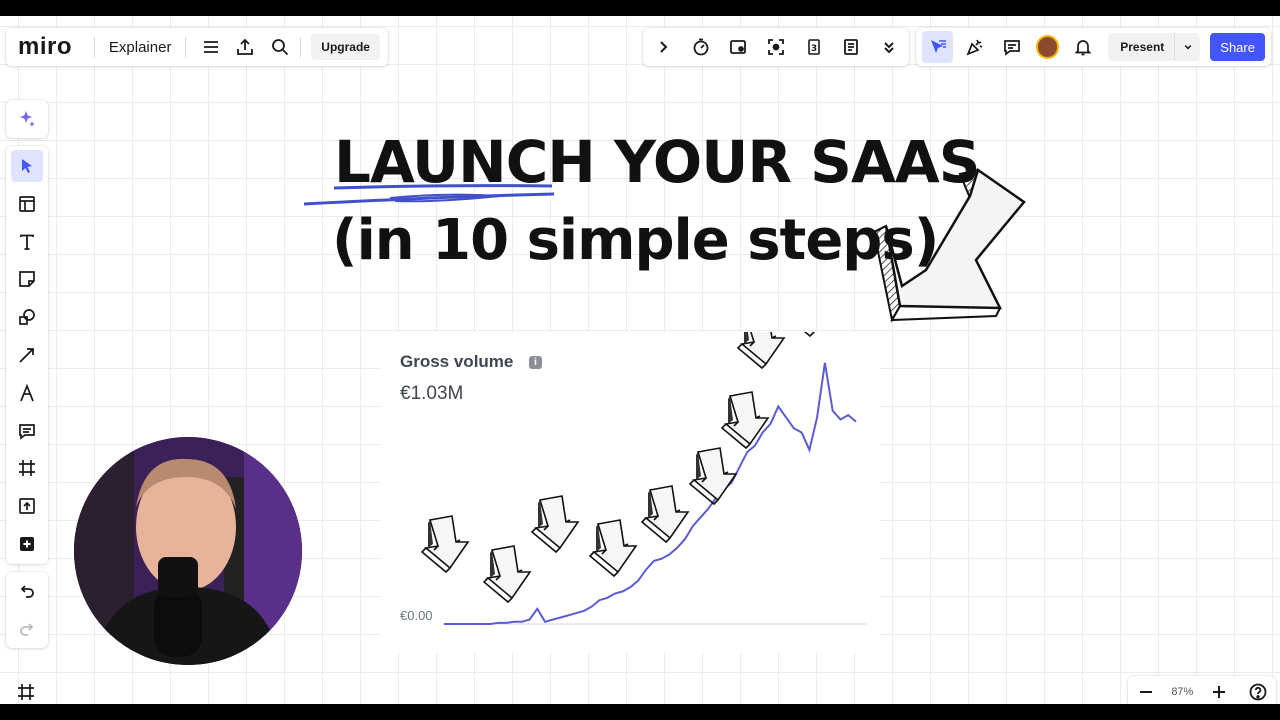 The width and height of the screenshot is (1280, 720). I want to click on share-button: Share, so click(1237, 47).